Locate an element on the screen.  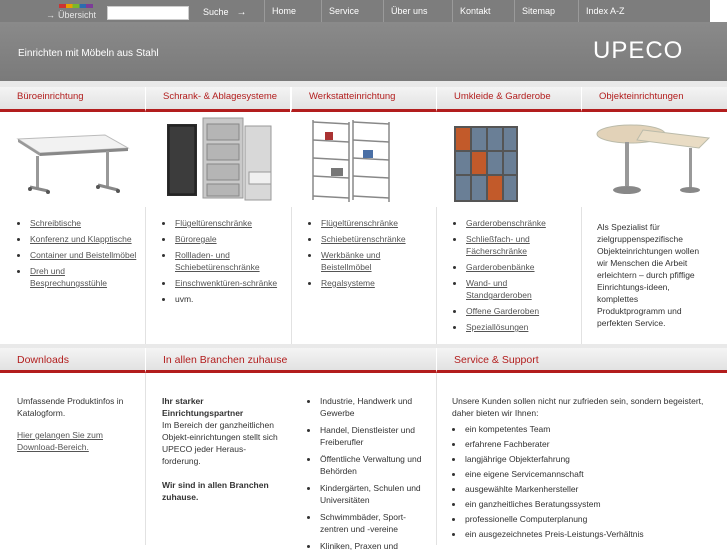
list-item: erfahrene Fachberater is located at coordinates (587, 444).